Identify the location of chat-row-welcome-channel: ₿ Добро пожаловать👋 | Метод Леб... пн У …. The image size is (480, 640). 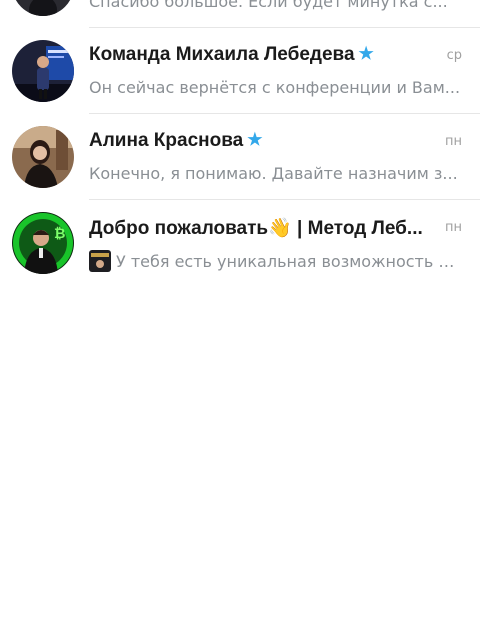
(240, 243).